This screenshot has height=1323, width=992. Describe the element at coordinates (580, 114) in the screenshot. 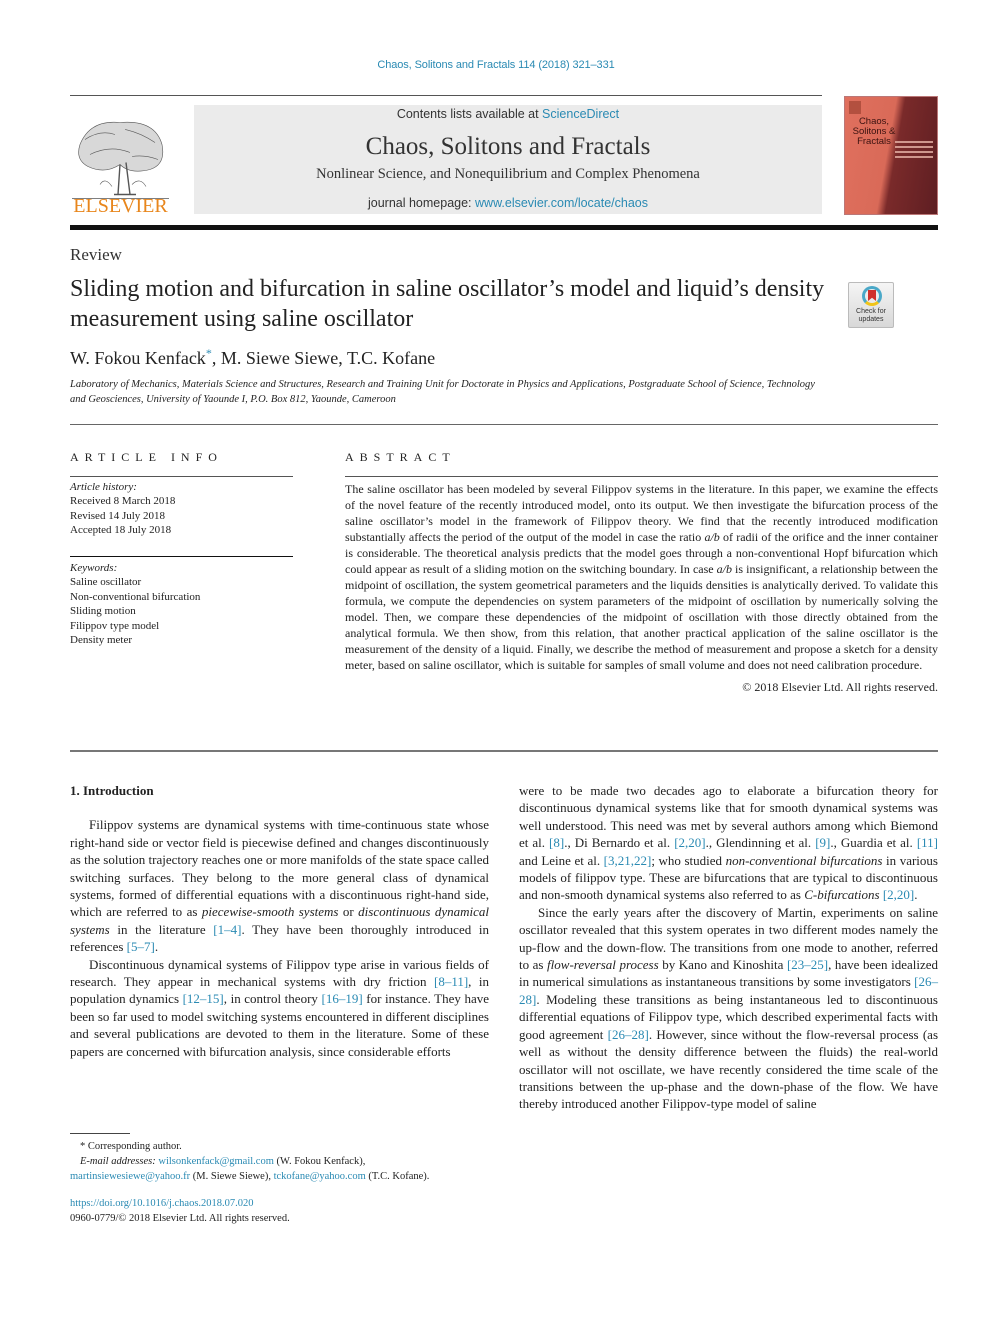

I see `sciencedirect-link: ScienceDirect` at that location.